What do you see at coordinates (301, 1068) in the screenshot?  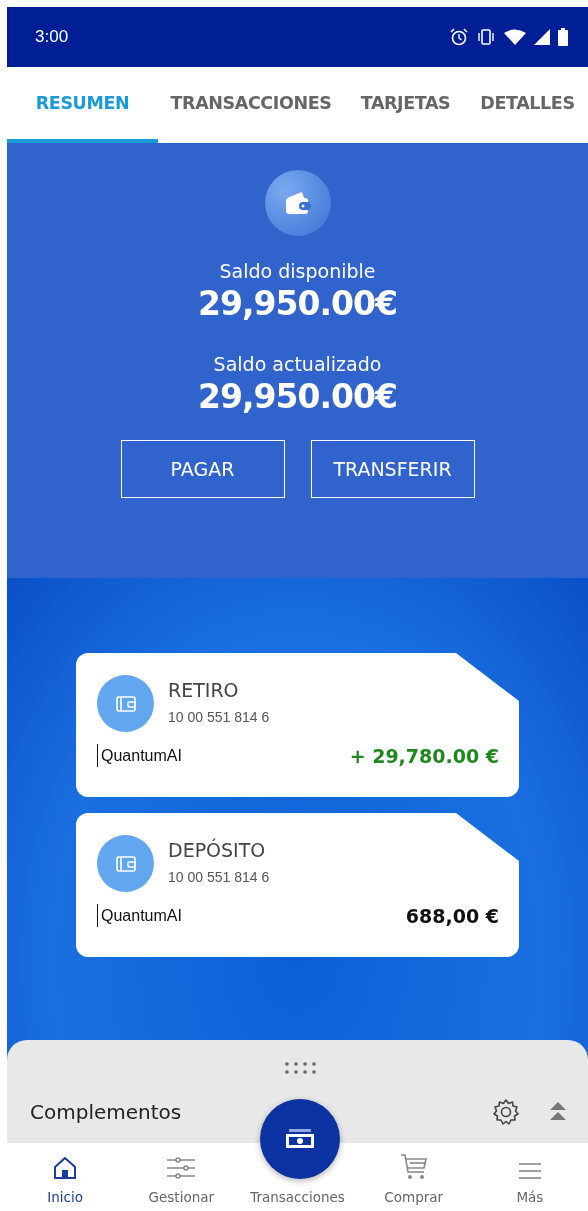 I see `drag-handle-icon` at bounding box center [301, 1068].